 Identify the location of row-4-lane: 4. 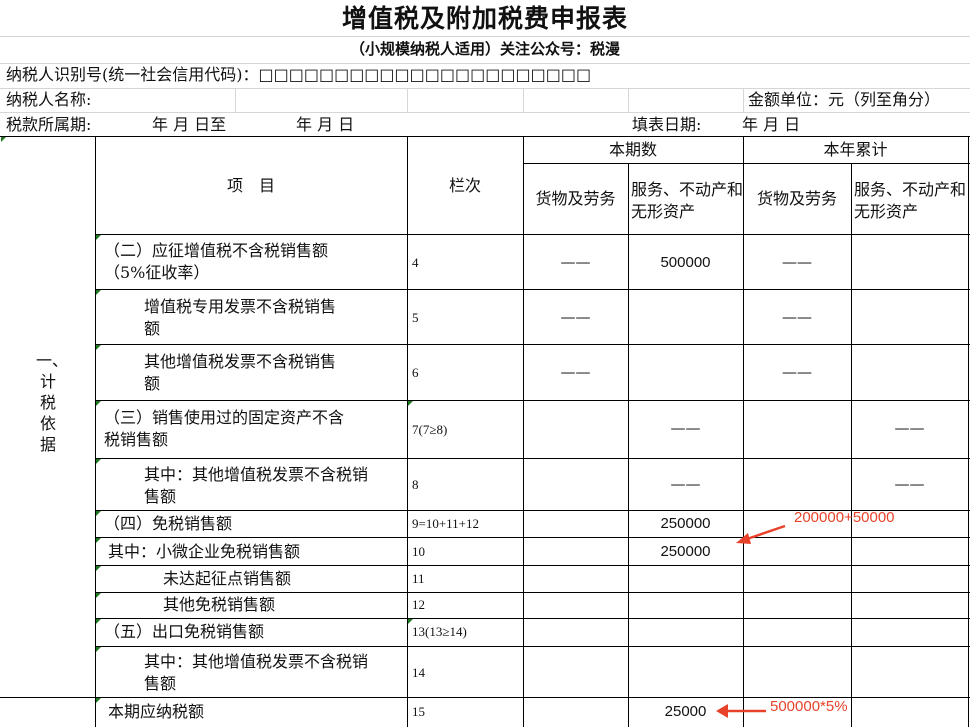
(415, 262).